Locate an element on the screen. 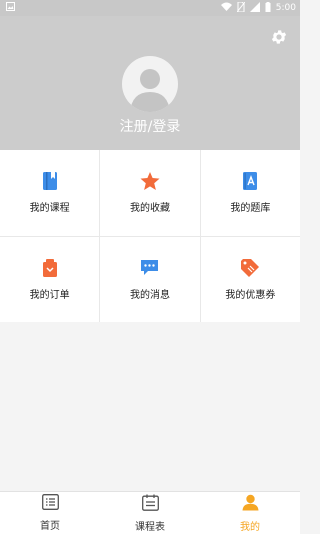 This screenshot has height=534, width=320. menu-my-favorites: 我的收藏 is located at coordinates (150, 193).